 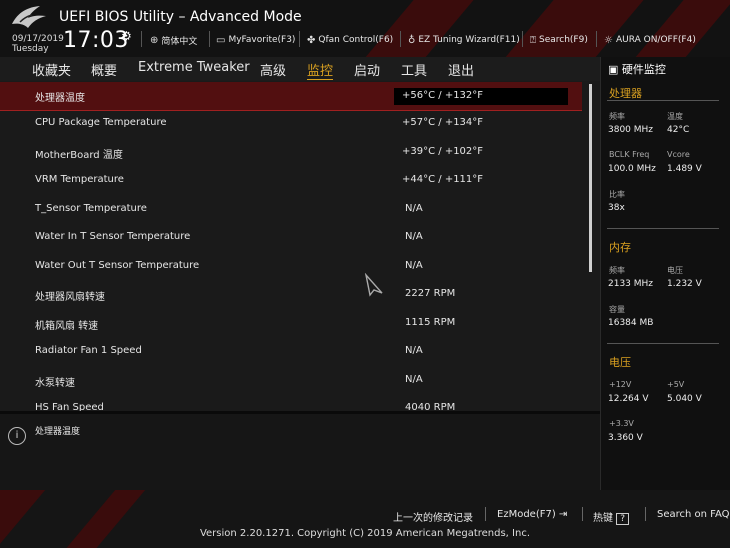 I want to click on row-label: 水泵转速, so click(x=55, y=383).